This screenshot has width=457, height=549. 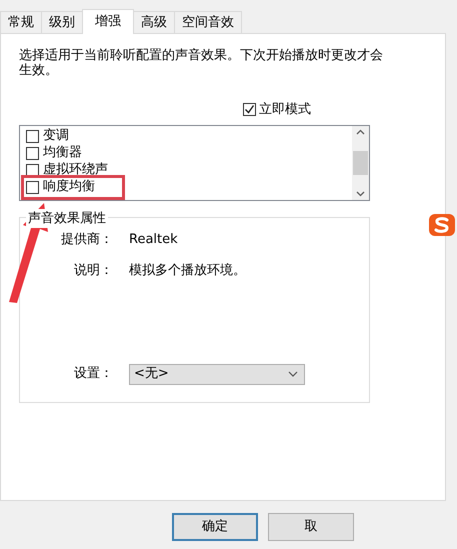 I want to click on scrollbar, so click(x=360, y=163).